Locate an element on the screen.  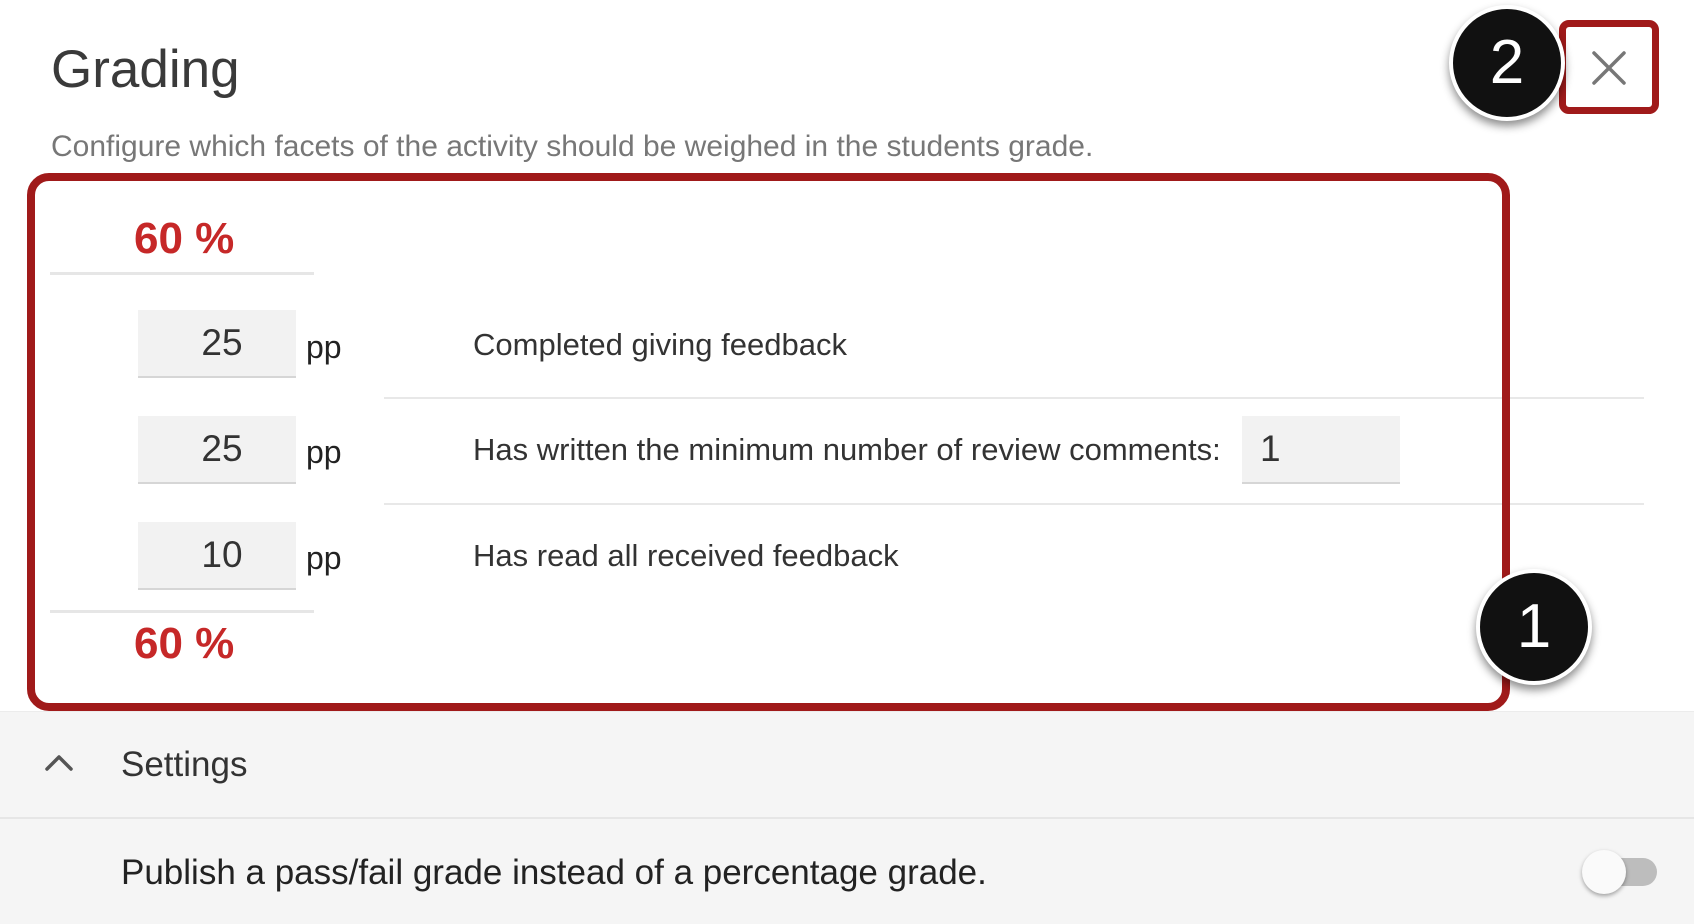
settings-label: Settings is located at coordinates (184, 764).